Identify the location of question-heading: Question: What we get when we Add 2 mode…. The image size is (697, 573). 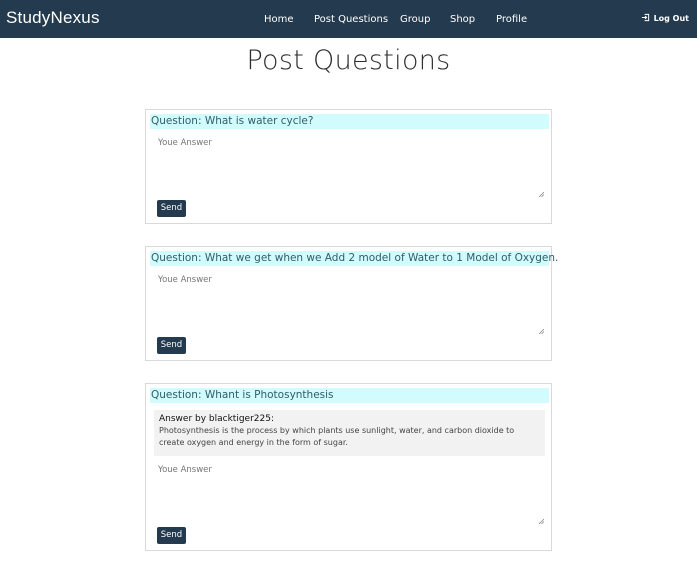
(354, 258).